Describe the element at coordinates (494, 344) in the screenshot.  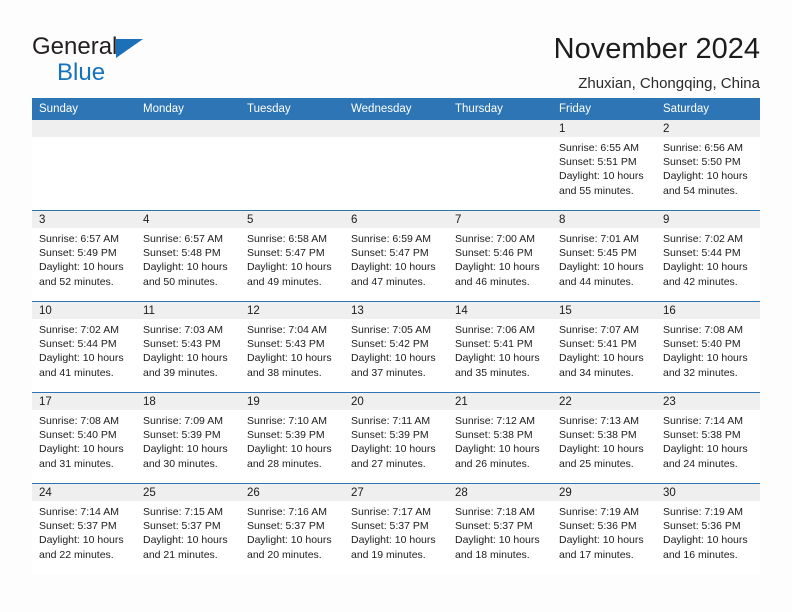
I see `sunset-text: Sunset: 5:41 PM` at that location.